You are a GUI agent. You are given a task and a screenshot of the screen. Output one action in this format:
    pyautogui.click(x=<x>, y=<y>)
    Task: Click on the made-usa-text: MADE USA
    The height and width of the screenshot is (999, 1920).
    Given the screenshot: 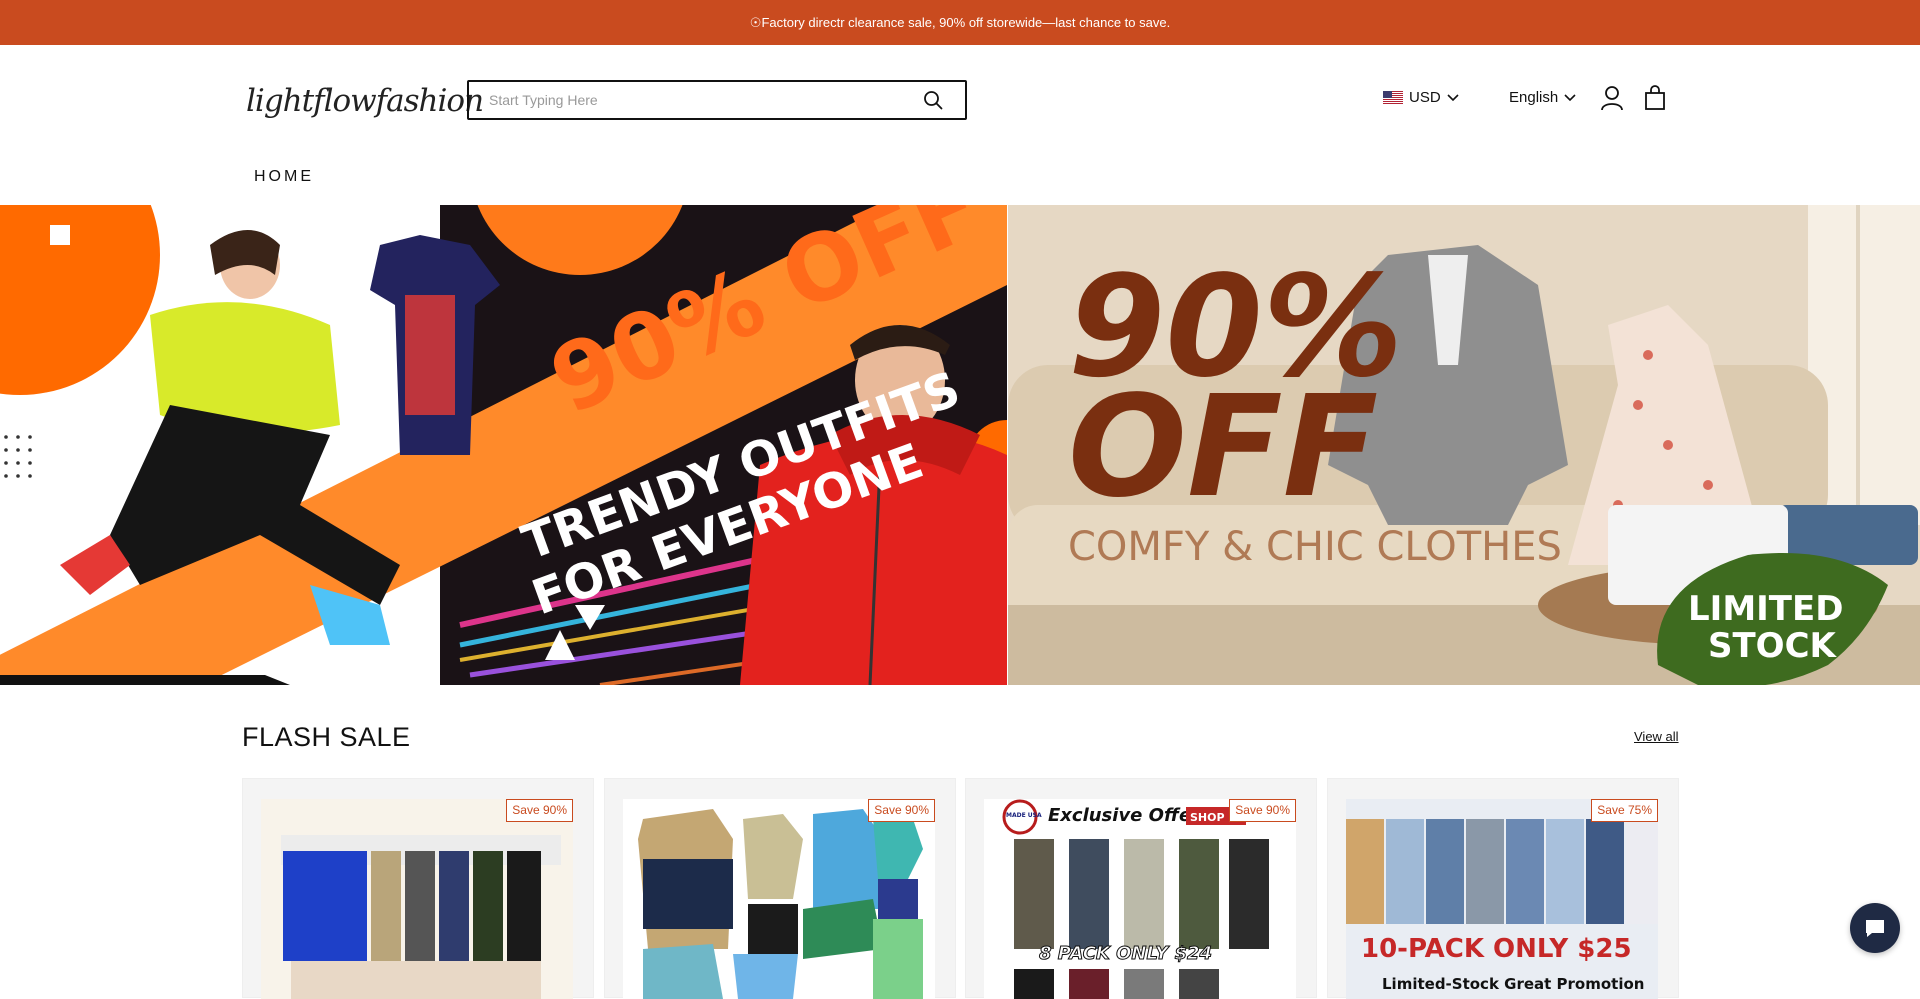 What is the action you would take?
    pyautogui.click(x=1024, y=815)
    